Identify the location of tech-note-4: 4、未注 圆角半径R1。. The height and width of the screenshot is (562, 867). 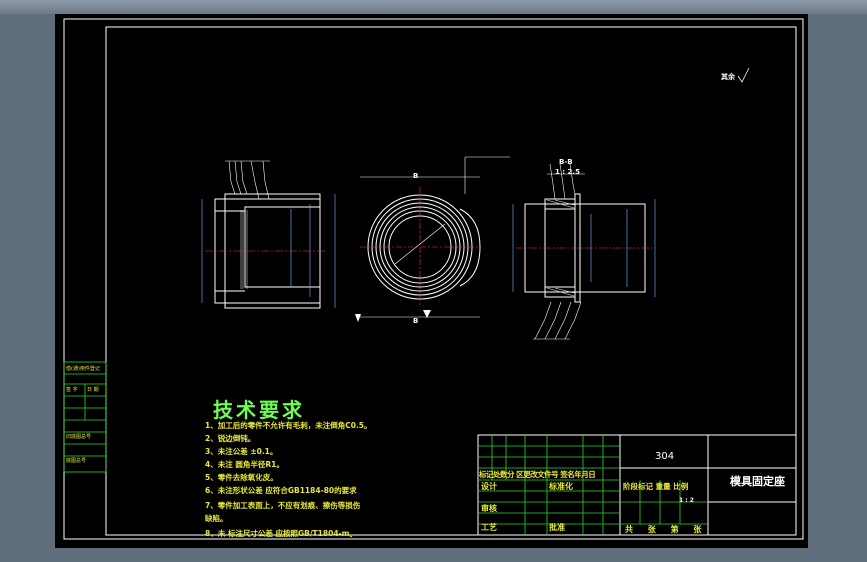
(244, 464).